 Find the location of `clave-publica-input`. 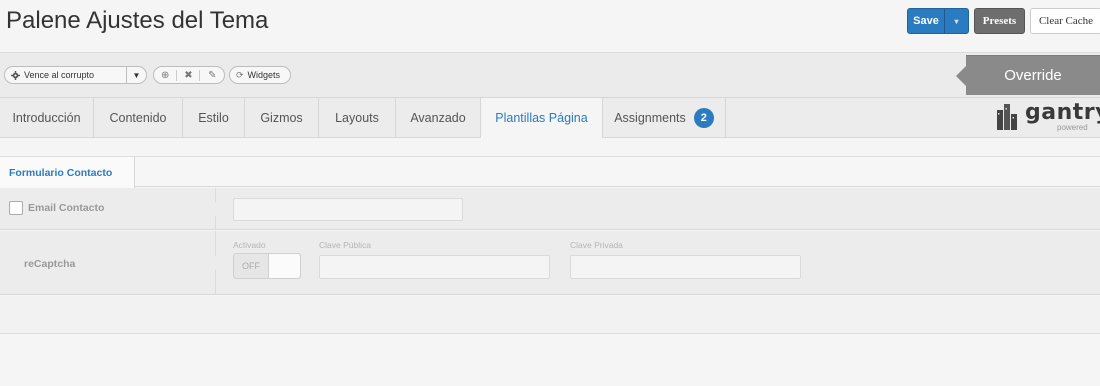

clave-publica-input is located at coordinates (434, 267).